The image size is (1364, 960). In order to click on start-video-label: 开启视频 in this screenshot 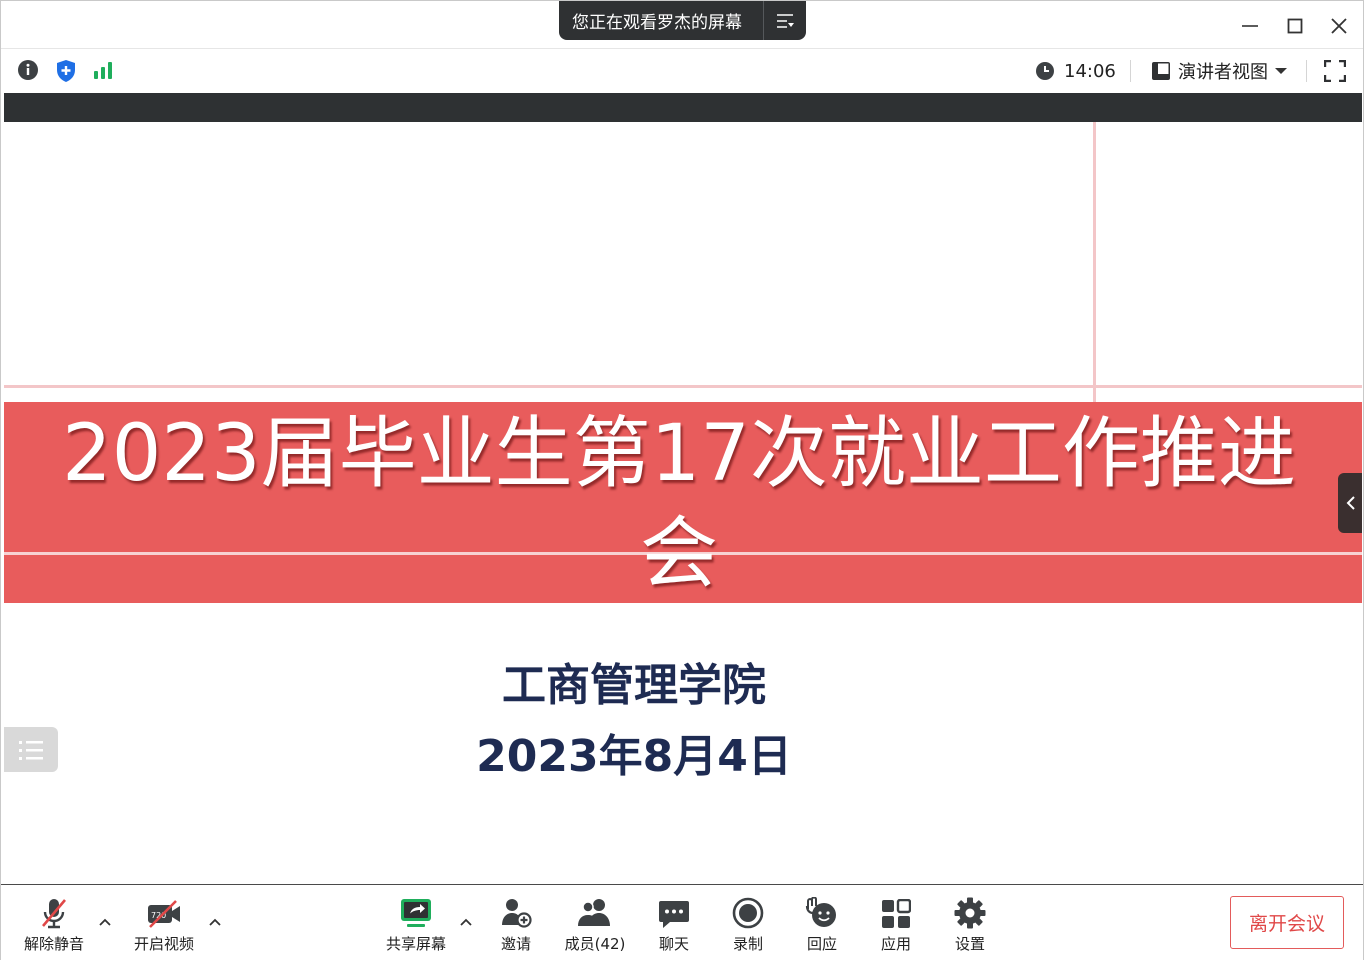, I will do `click(163, 944)`.